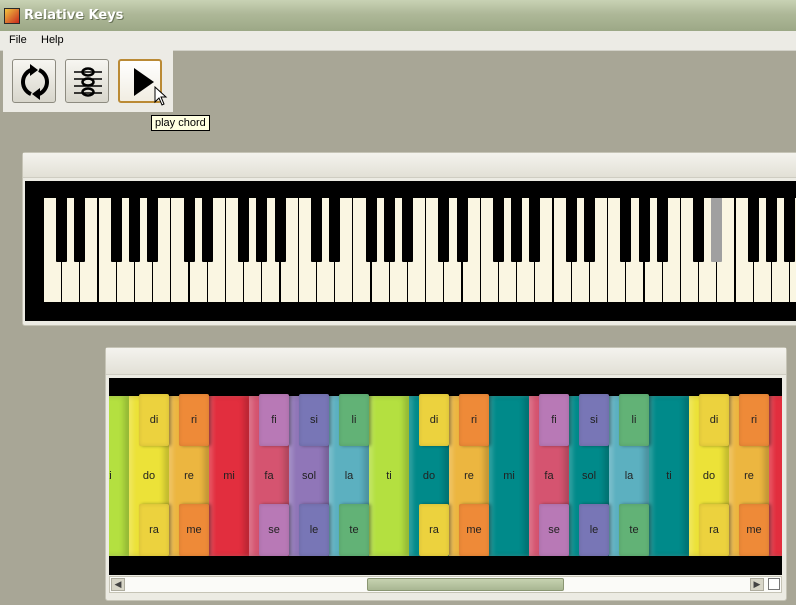 This screenshot has width=796, height=605. I want to click on refresh-button, so click(34, 81).